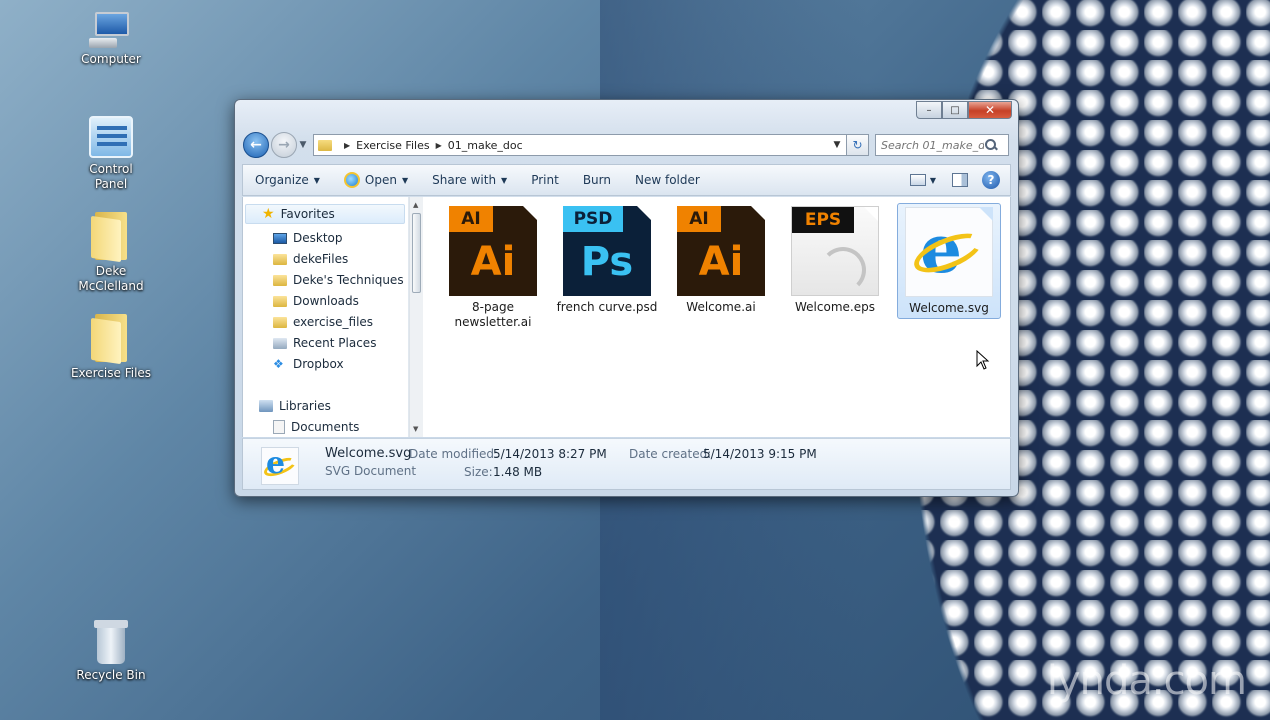 The image size is (1270, 720). Describe the element at coordinates (597, 180) in the screenshot. I see `burn-button: Burn` at that location.